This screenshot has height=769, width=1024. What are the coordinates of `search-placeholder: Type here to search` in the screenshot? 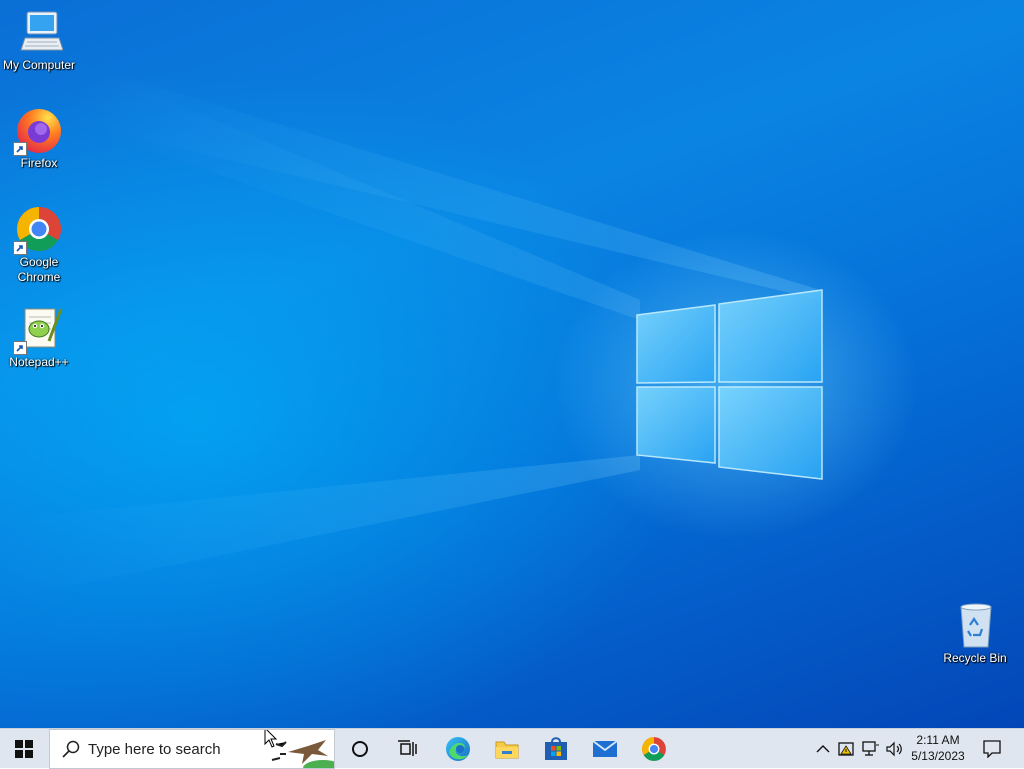 It's located at (154, 749).